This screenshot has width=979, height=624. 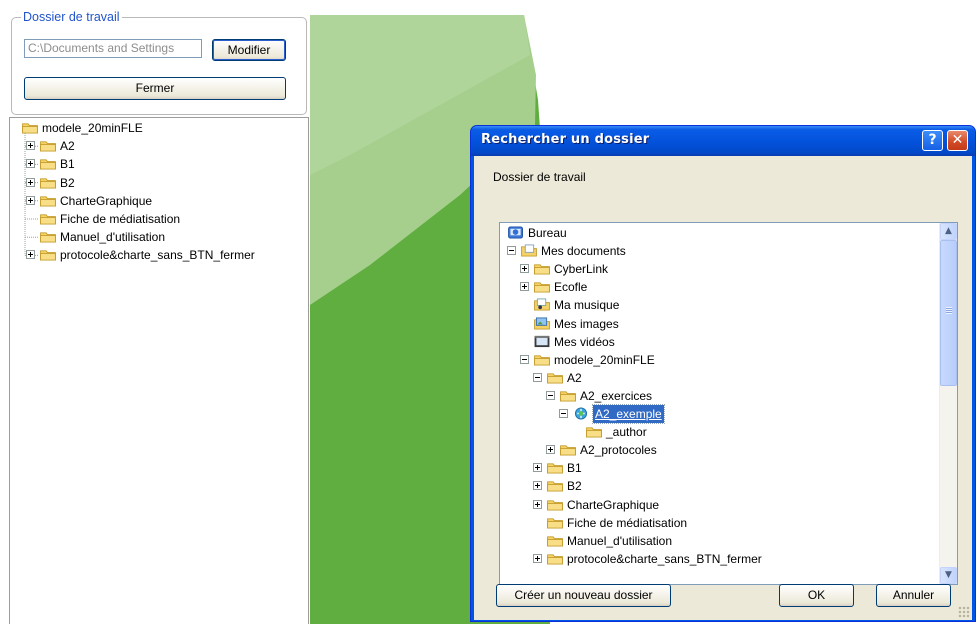 What do you see at coordinates (587, 305) in the screenshot?
I see `tree-item-label: Ma musique` at bounding box center [587, 305].